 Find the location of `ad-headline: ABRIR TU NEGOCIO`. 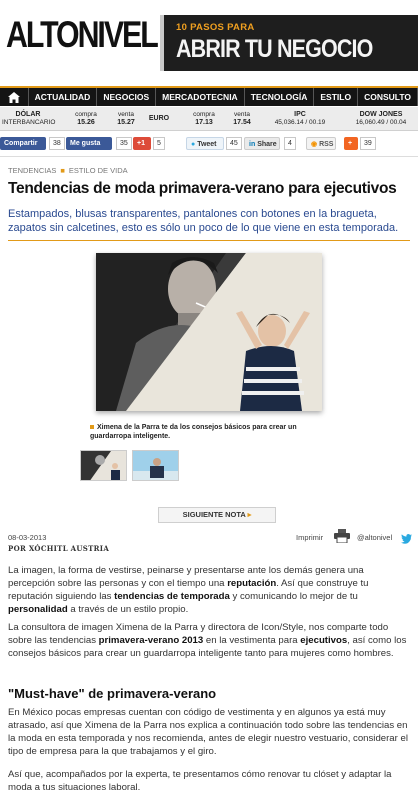

ad-headline: ABRIR TU NEGOCIO is located at coordinates (274, 49).